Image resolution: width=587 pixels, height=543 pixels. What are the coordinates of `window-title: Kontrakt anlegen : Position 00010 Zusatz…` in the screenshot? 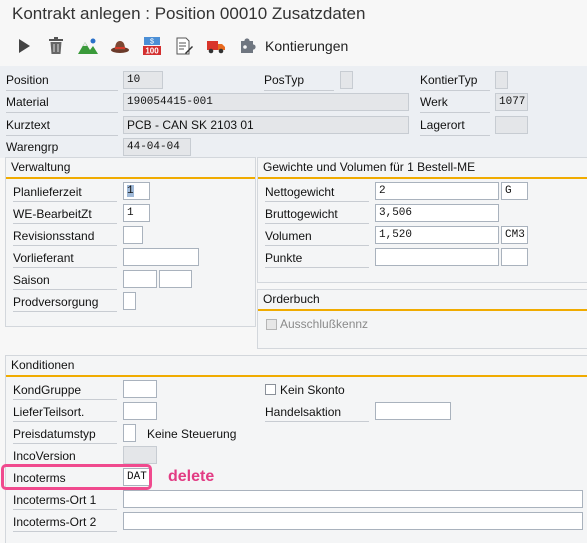 It's located at (189, 13).